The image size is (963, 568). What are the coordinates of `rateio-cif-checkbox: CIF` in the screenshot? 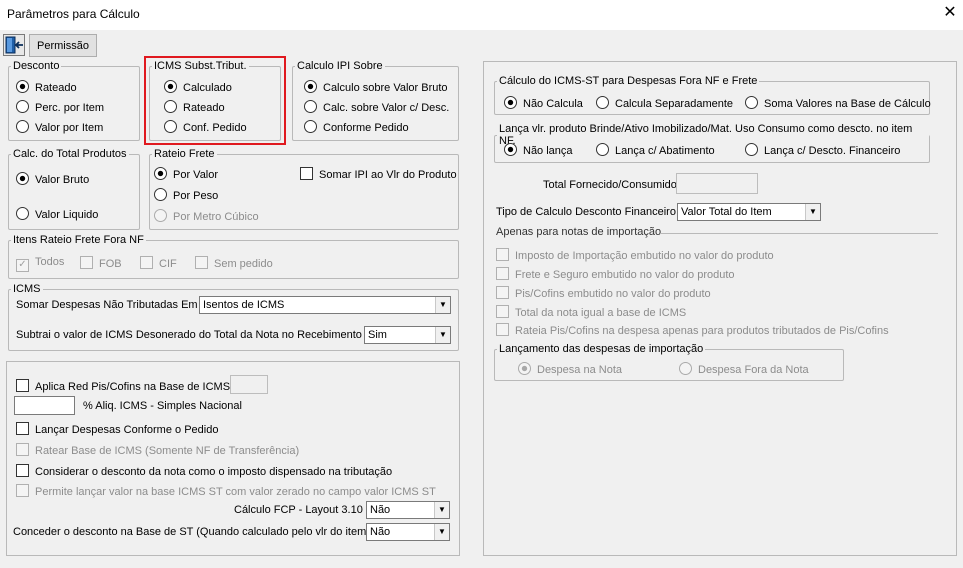 It's located at (158, 263).